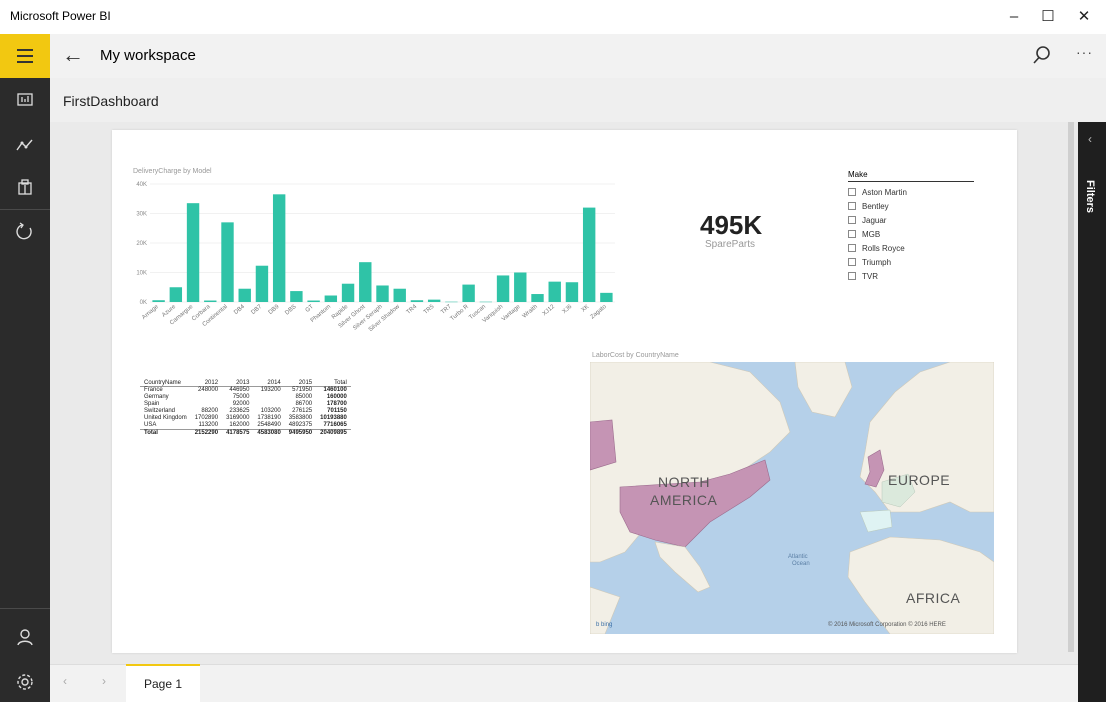 The height and width of the screenshot is (702, 1106). I want to click on x-tick-label: XJ12, so click(549, 311).